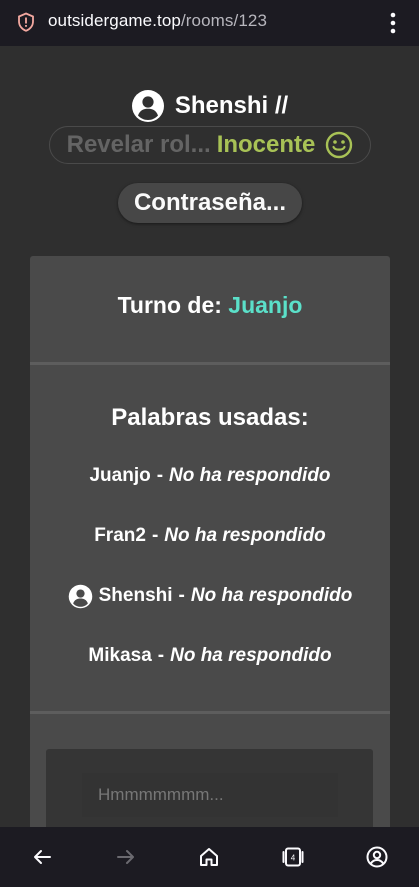 This screenshot has width=419, height=887. Describe the element at coordinates (210, 795) in the screenshot. I see `answer-input` at that location.